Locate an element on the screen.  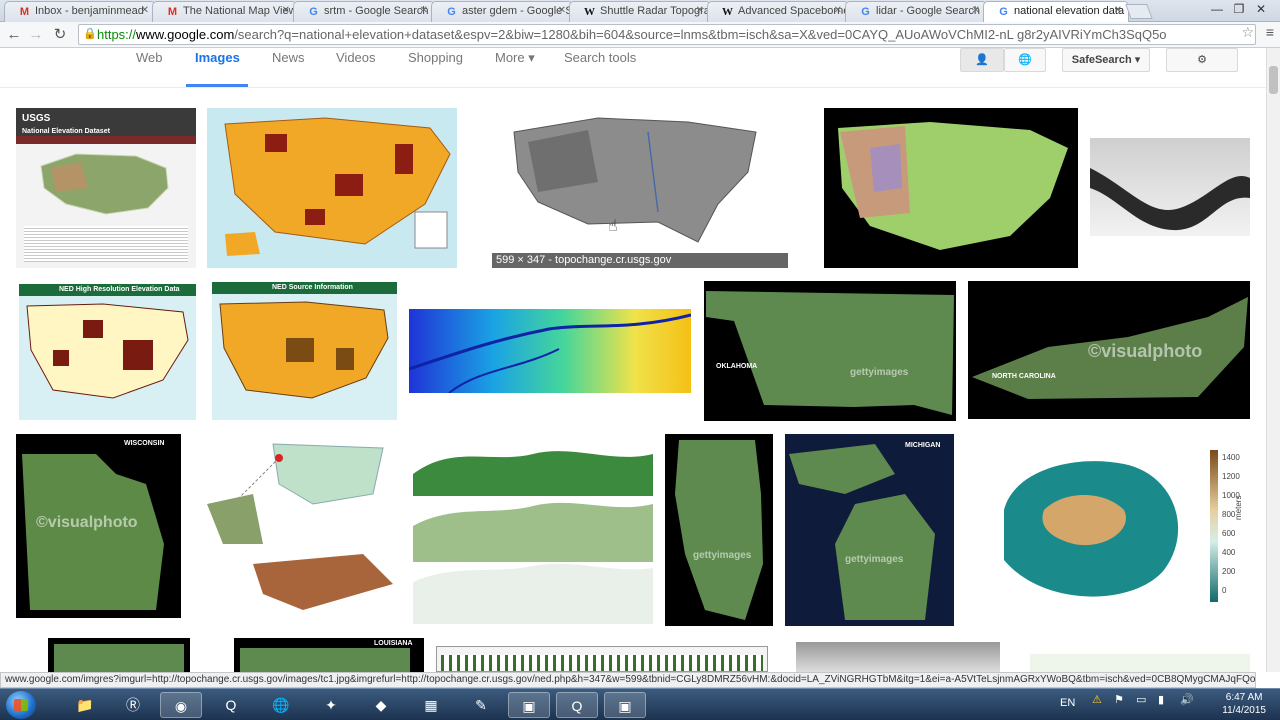
illinois-satellite-map is located at coordinates (719, 530).